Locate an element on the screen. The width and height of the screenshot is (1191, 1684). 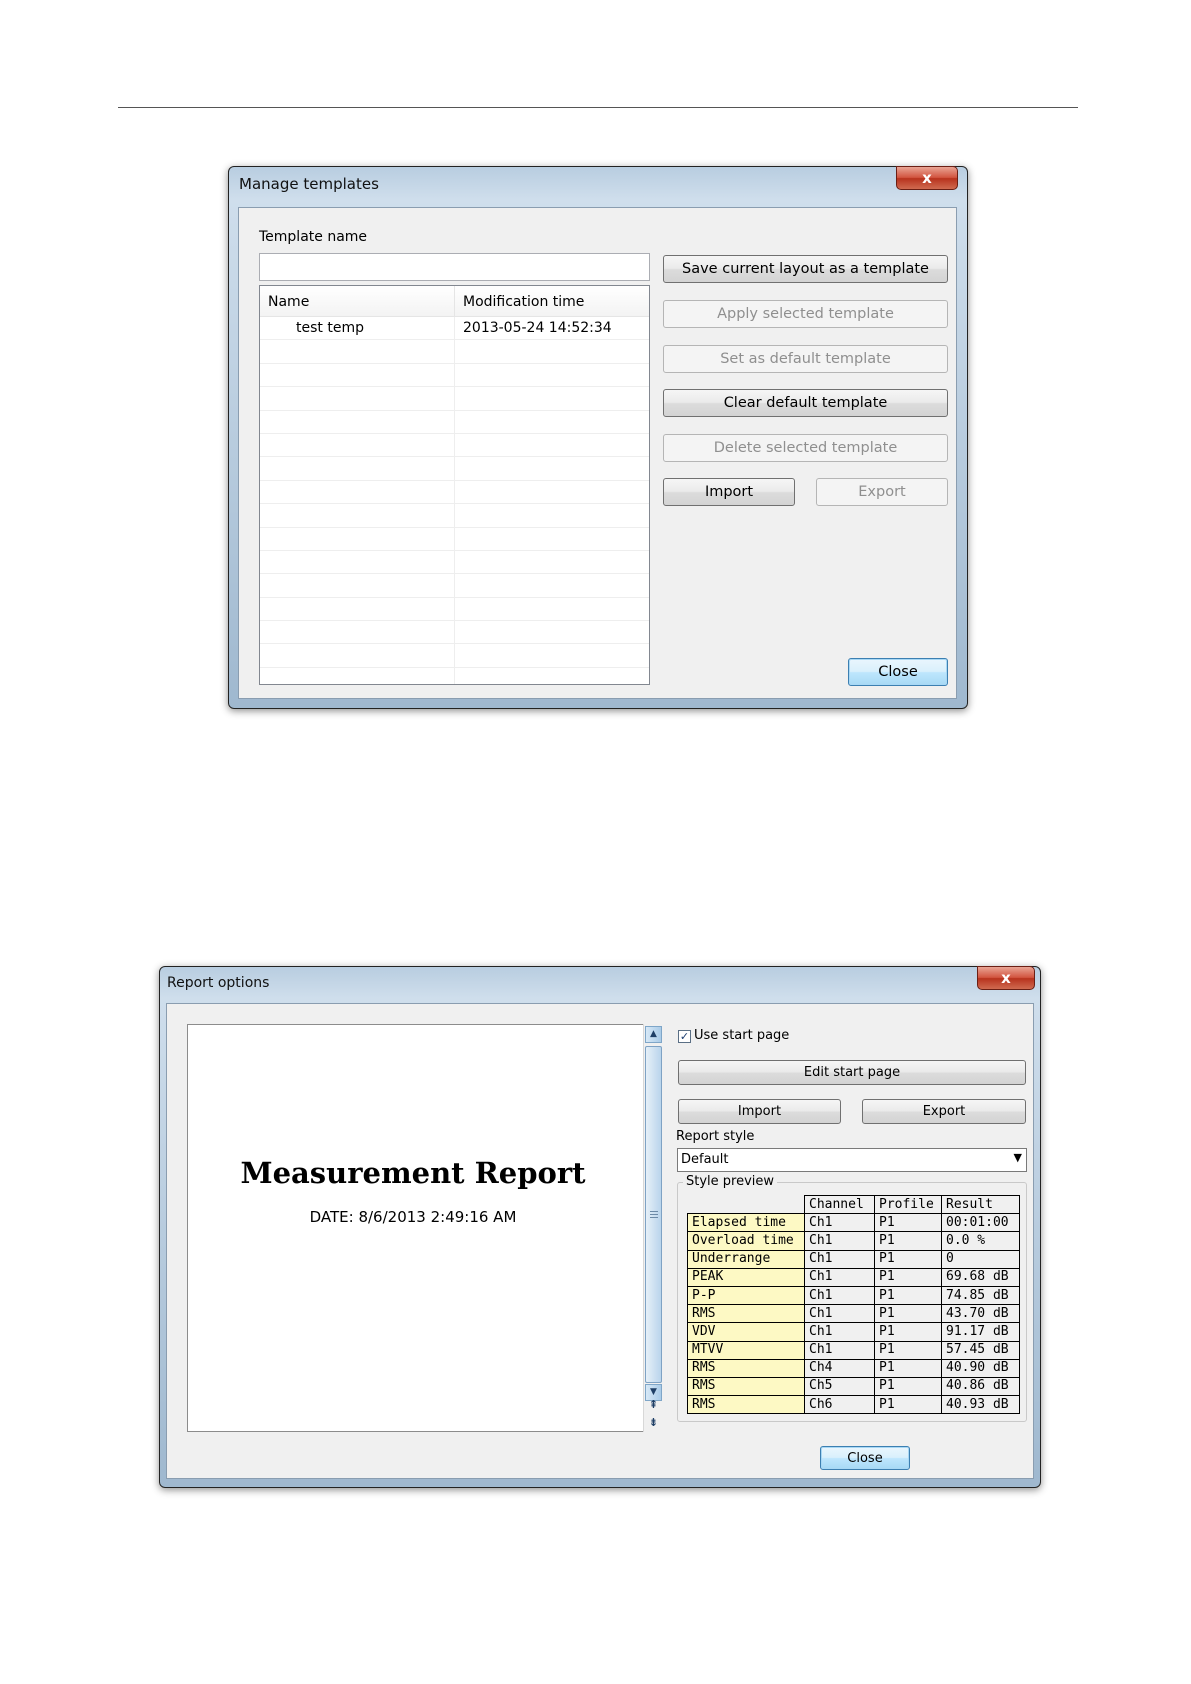
scroll-thumb is located at coordinates (653, 1214).